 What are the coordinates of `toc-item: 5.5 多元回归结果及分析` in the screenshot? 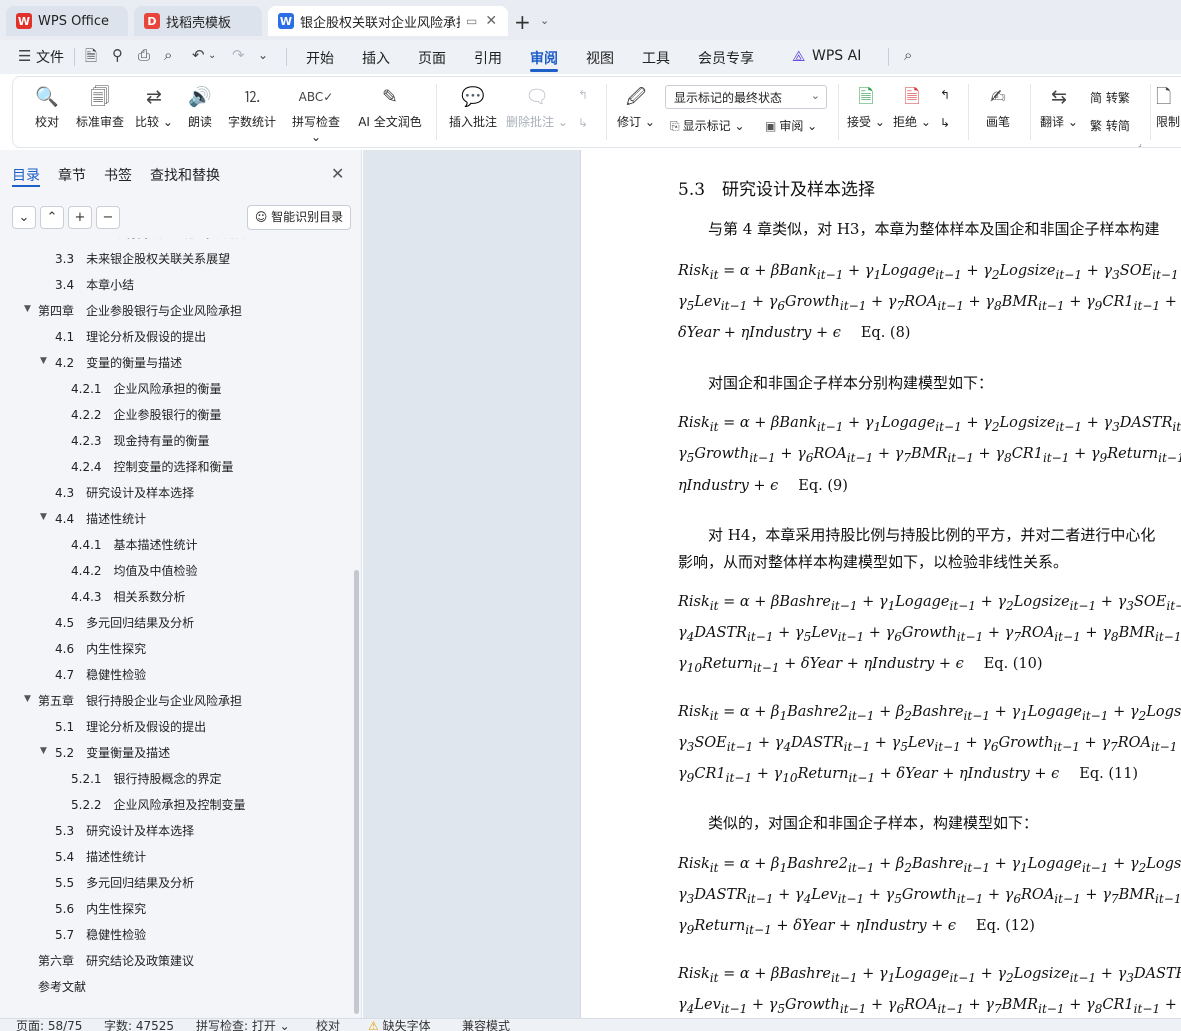 It's located at (176, 885).